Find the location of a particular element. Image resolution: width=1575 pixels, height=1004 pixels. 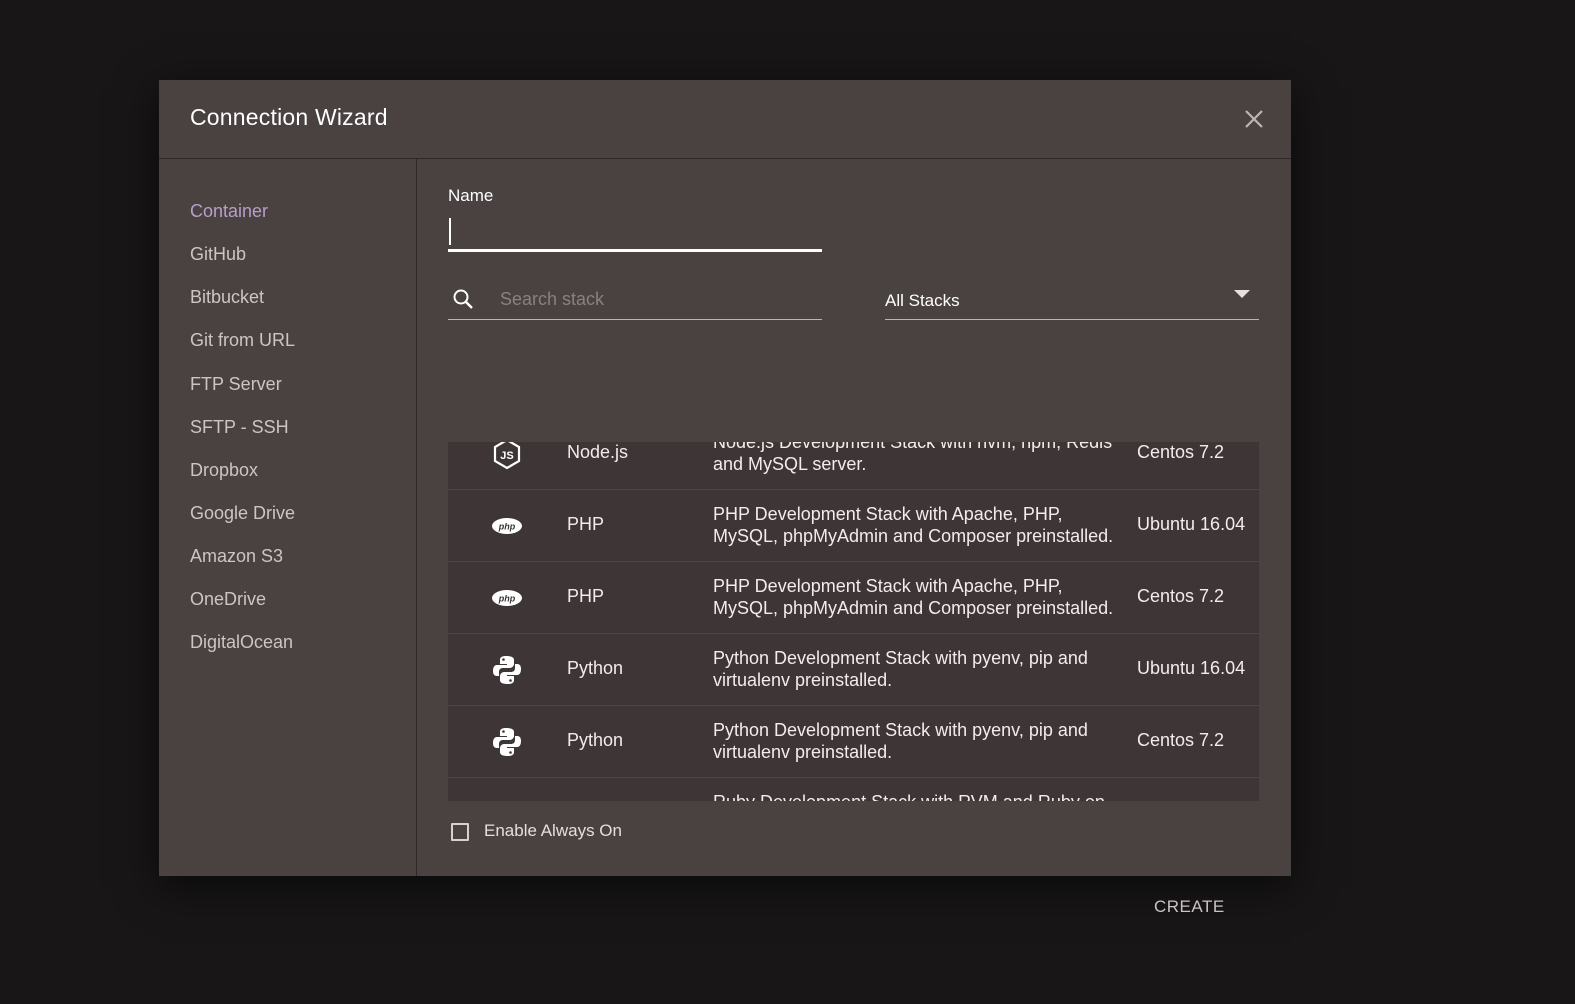

ruby-icon is located at coordinates (507, 799).